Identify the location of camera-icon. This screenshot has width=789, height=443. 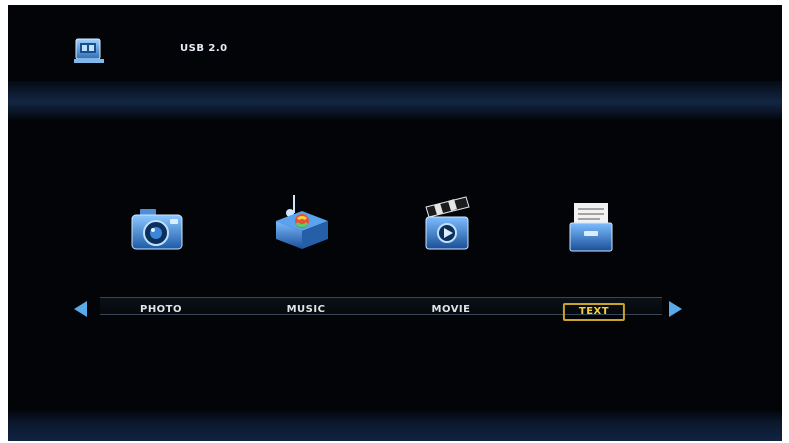
(157, 228).